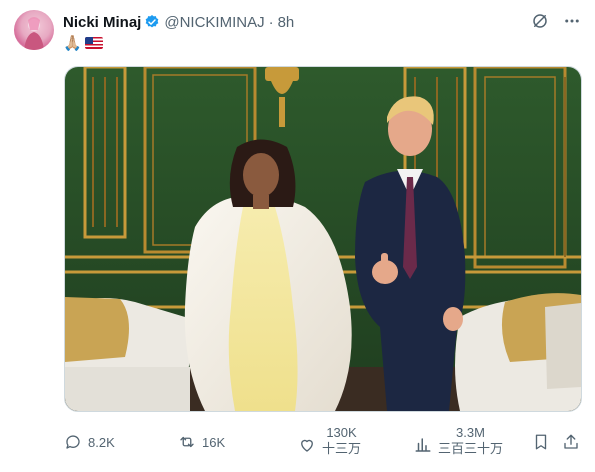 This screenshot has width=595, height=472. What do you see at coordinates (324, 22) in the screenshot?
I see `tweet-header: Nicki Minaj @NICKIMINAJ · 8h` at bounding box center [324, 22].